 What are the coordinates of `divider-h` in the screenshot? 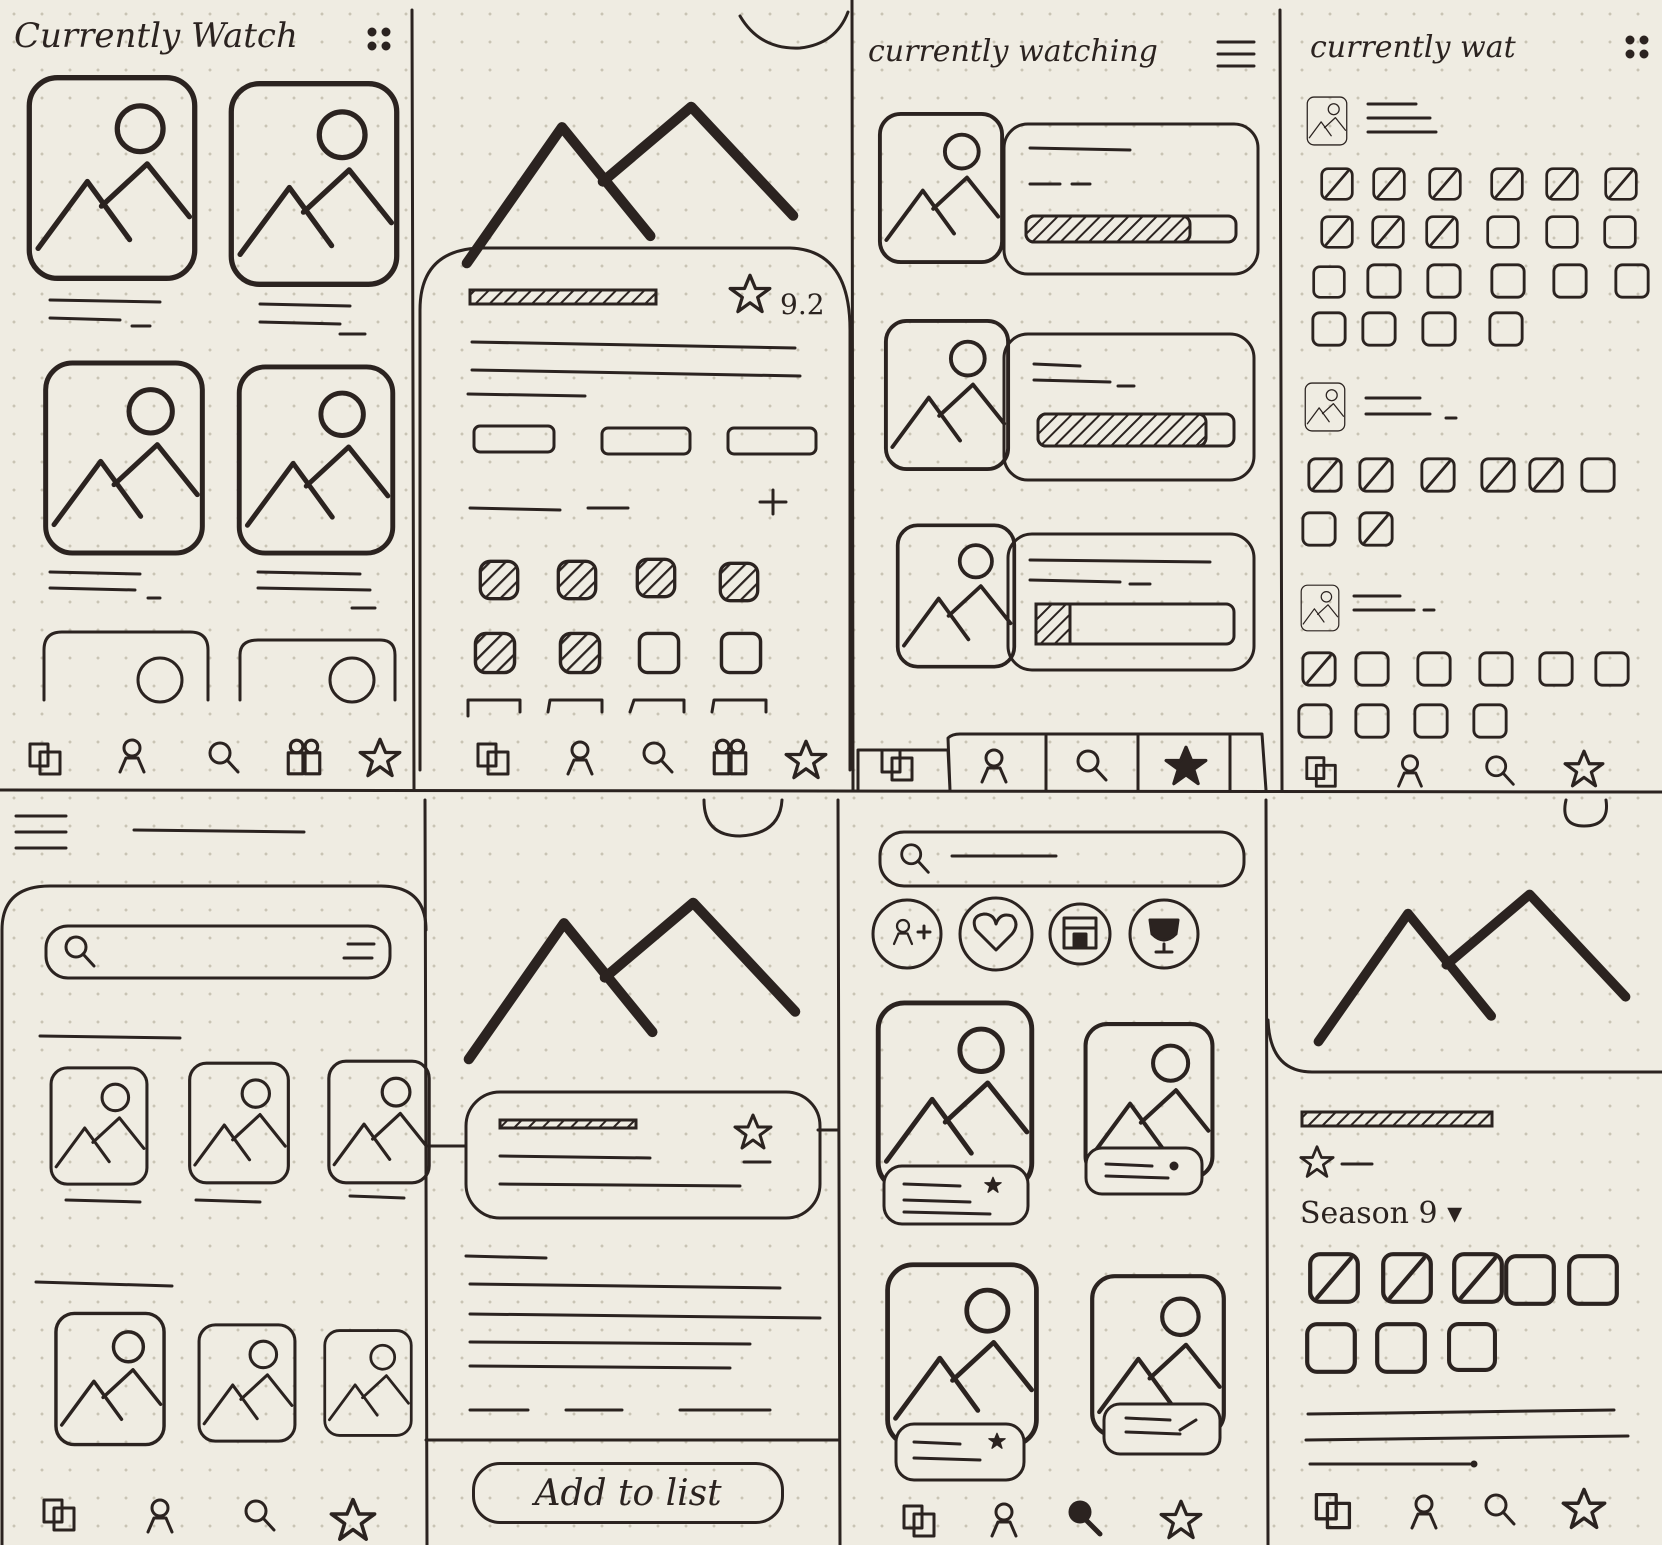 It's located at (831, 791).